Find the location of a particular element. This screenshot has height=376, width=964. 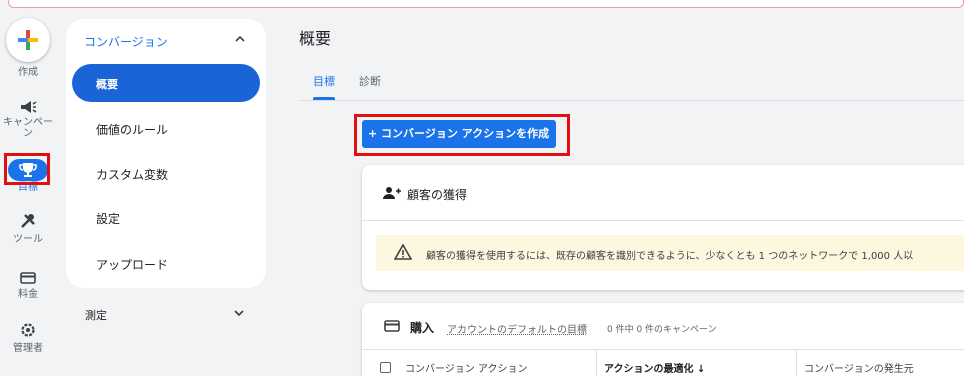

rail-admin-label: 管理者 is located at coordinates (28, 348).